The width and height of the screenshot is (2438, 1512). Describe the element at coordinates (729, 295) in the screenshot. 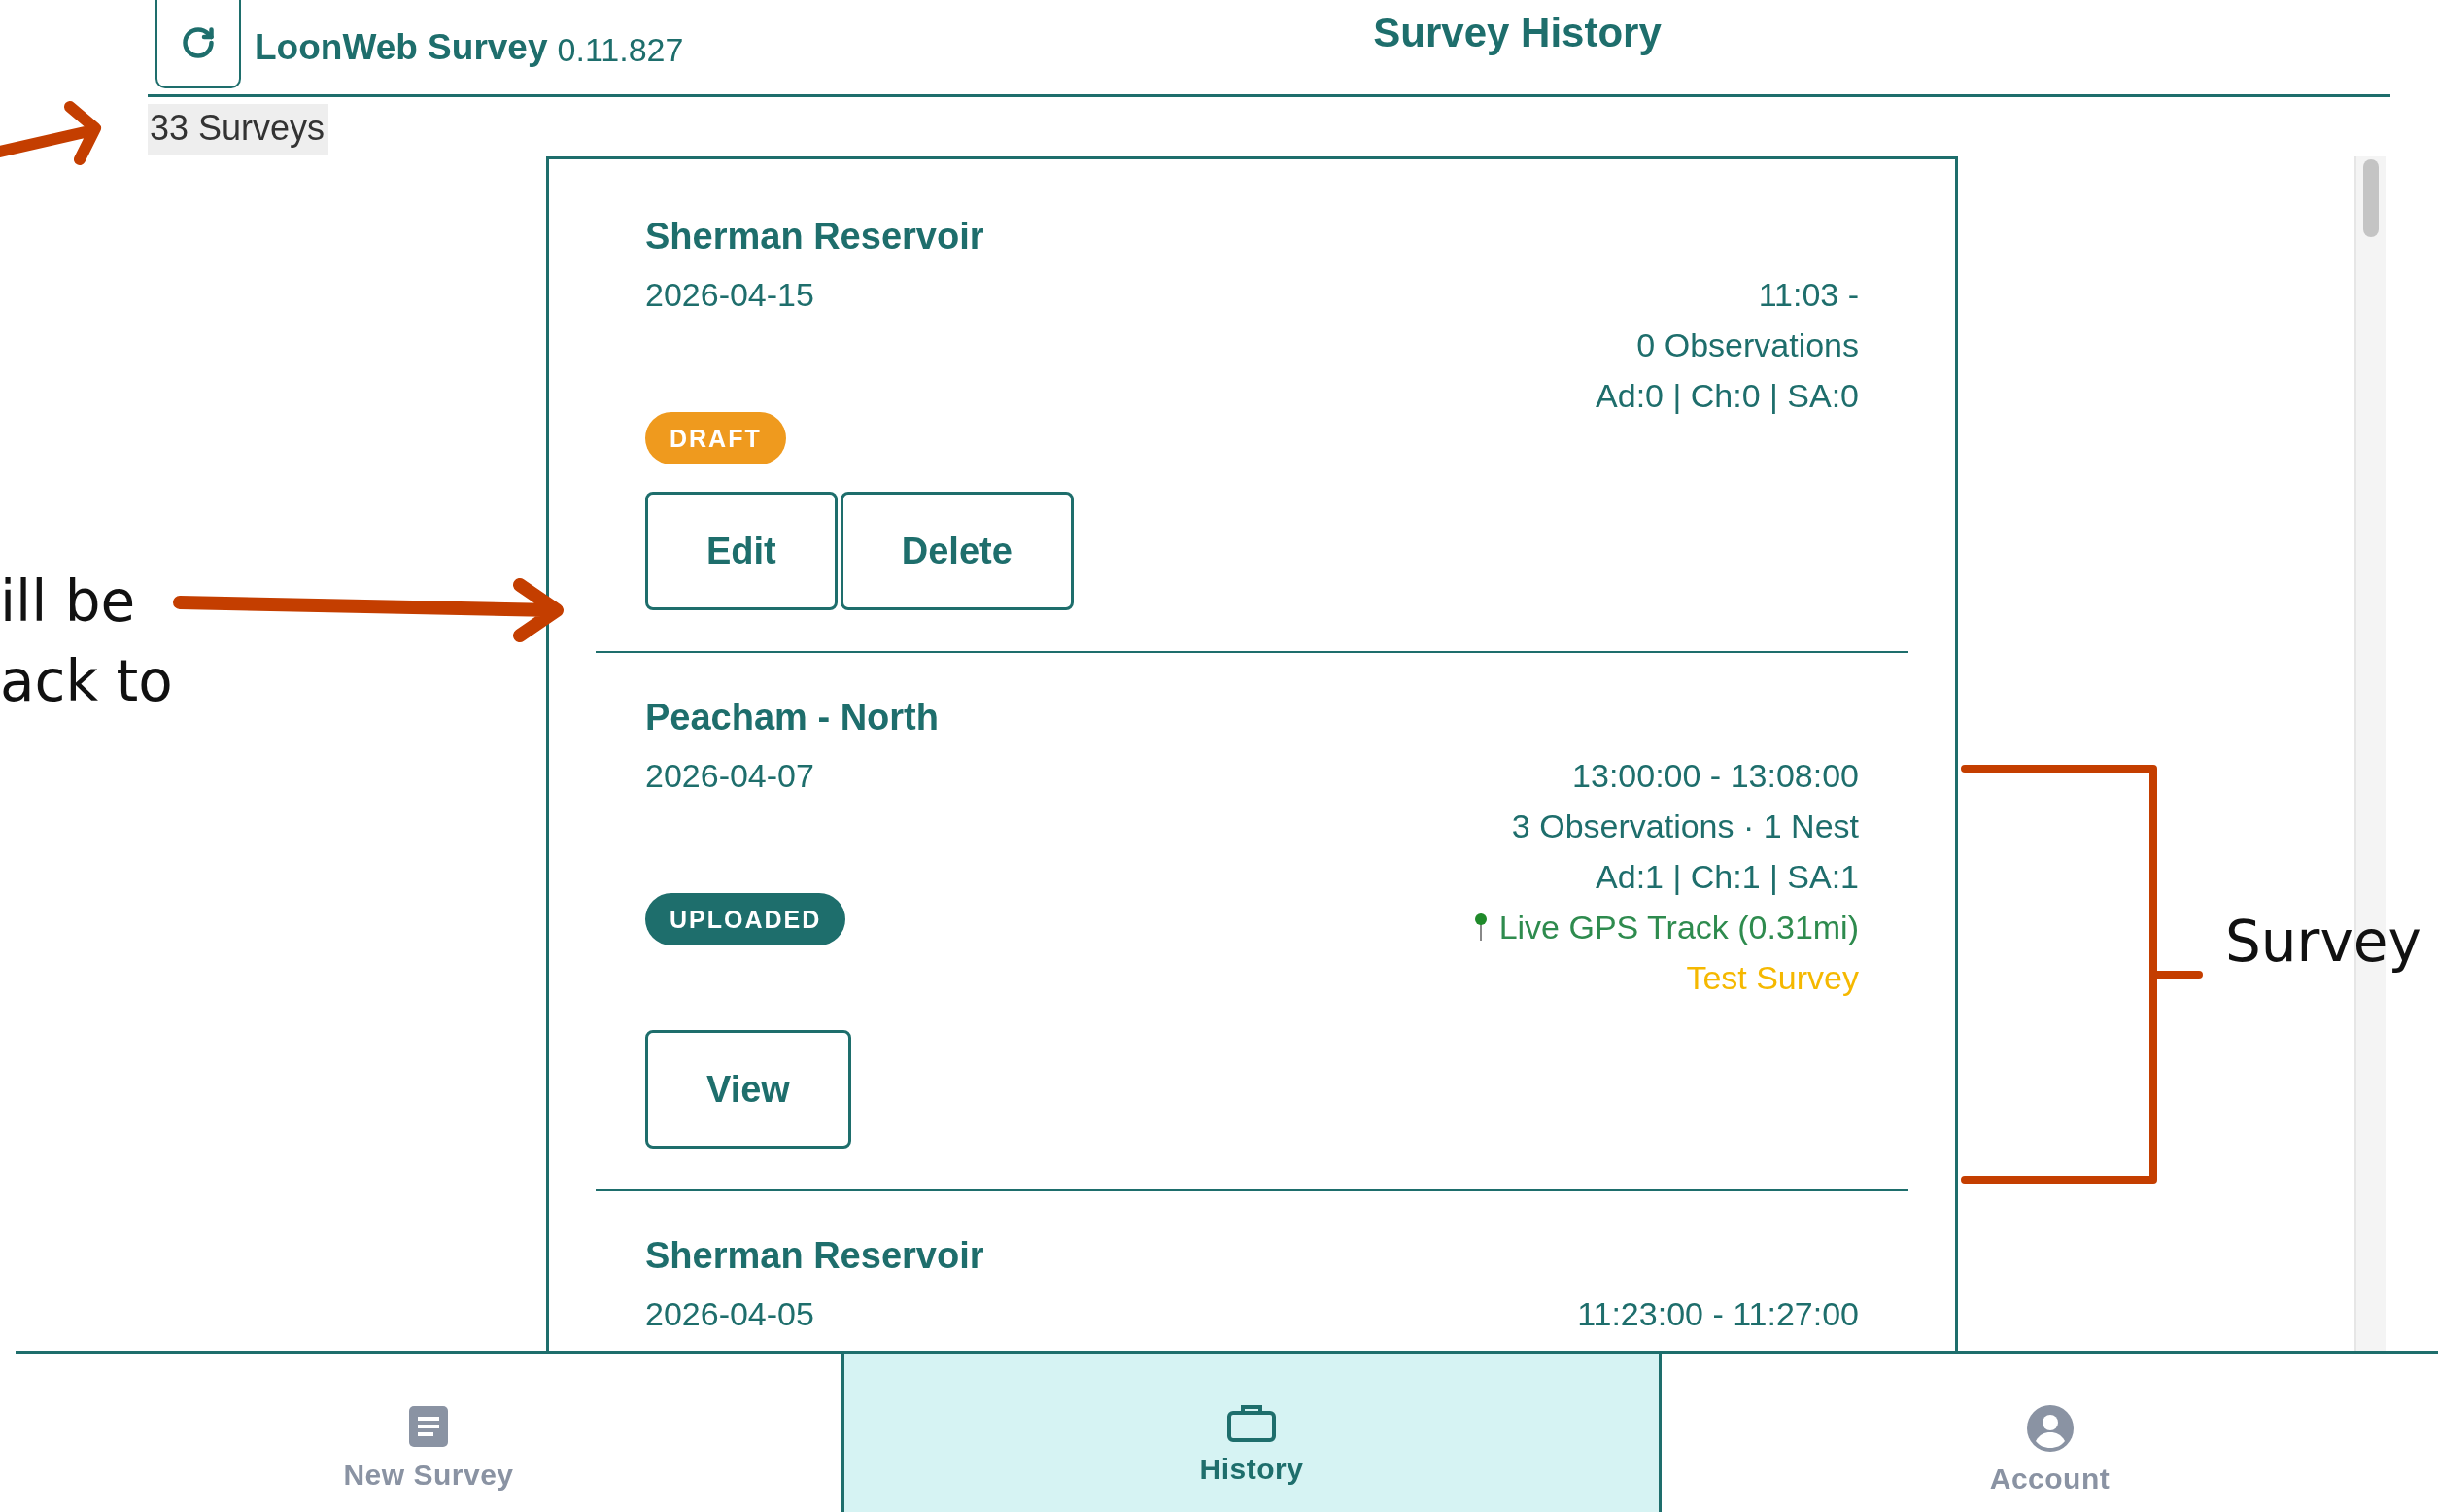

I see `survey-date: 2026-04-15` at that location.